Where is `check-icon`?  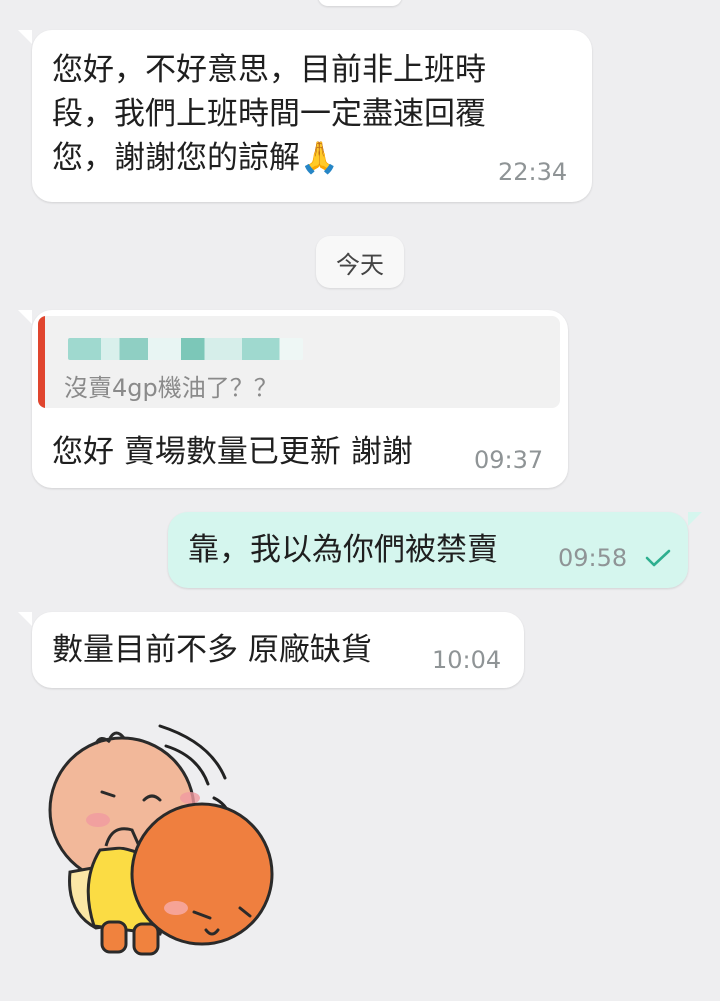
check-icon is located at coordinates (658, 558).